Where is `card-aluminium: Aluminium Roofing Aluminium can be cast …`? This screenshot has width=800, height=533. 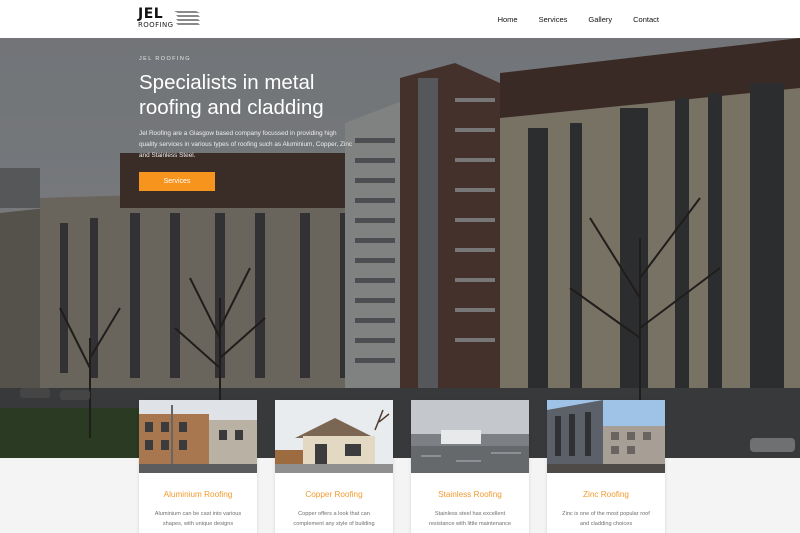
card-aluminium: Aluminium Roofing Aluminium can be cast … is located at coordinates (198, 466).